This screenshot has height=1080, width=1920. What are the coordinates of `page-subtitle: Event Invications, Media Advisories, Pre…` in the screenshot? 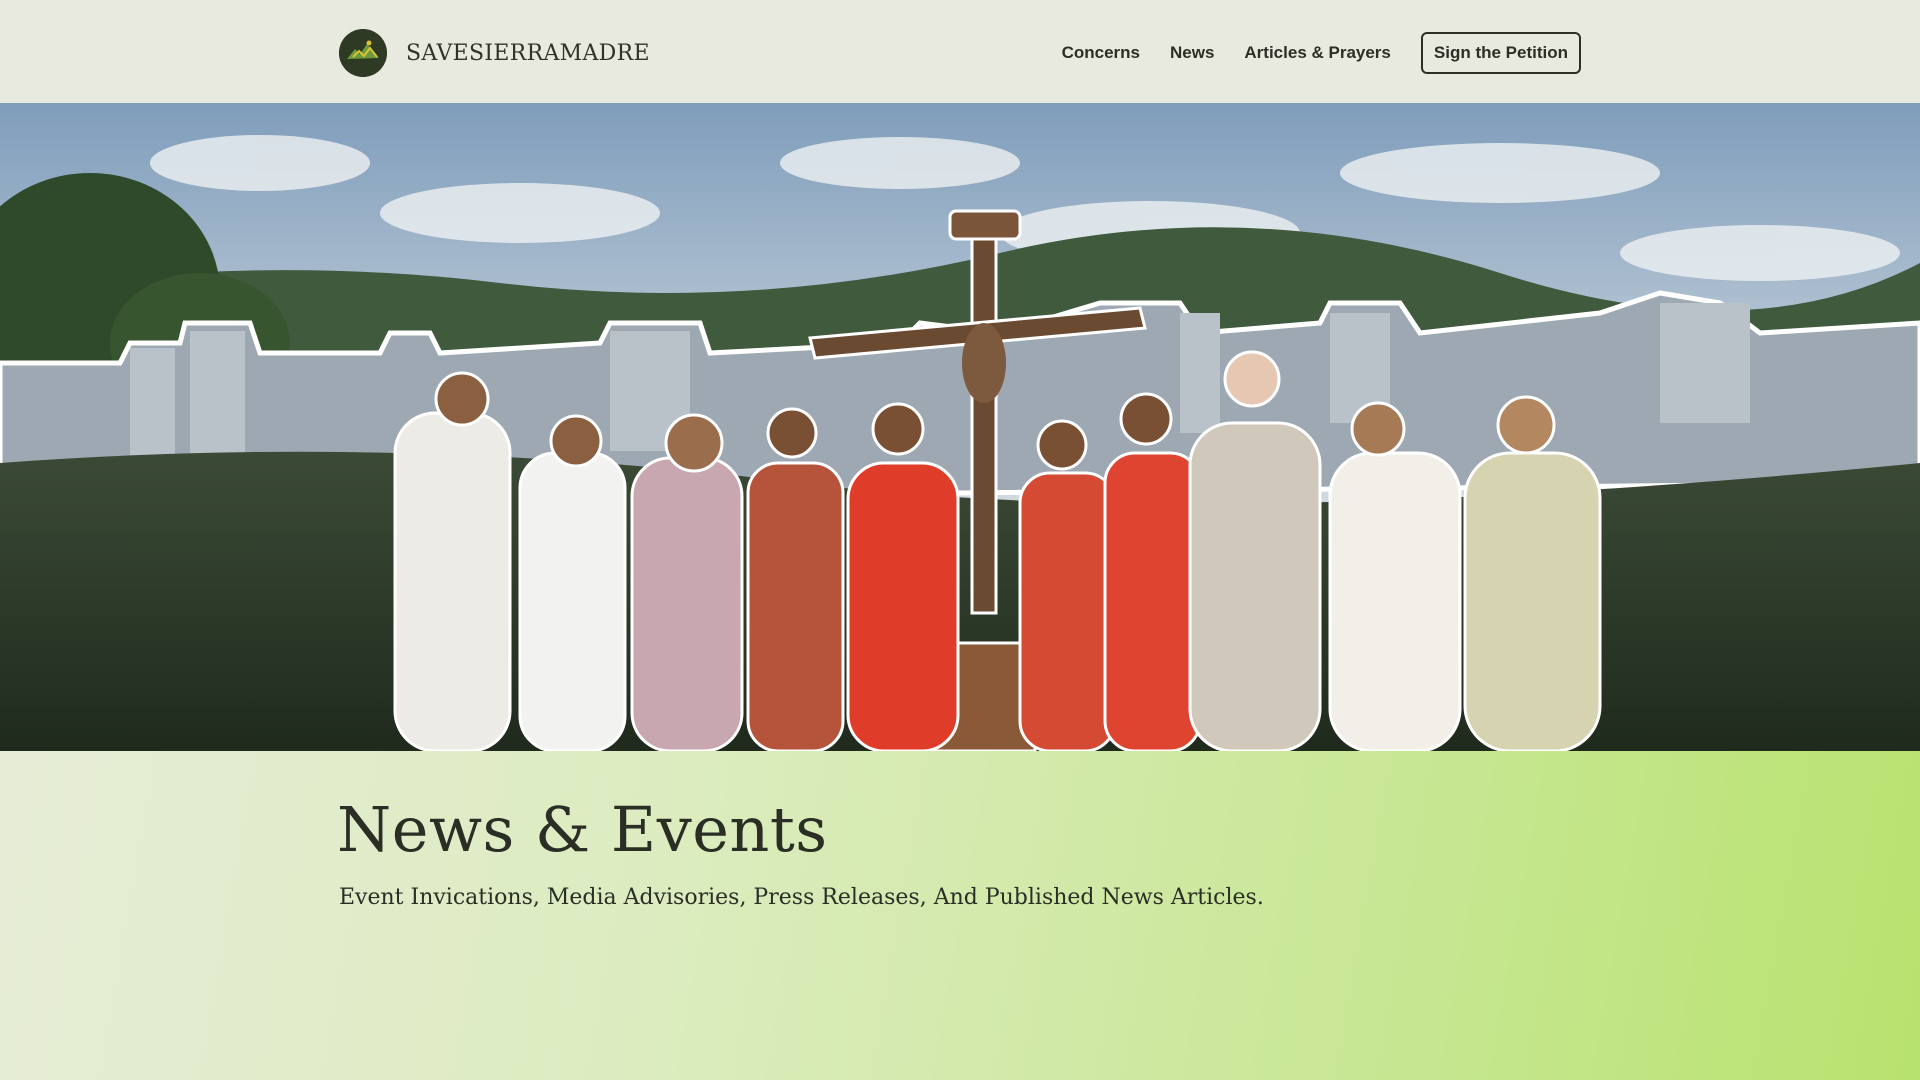 It's located at (801, 897).